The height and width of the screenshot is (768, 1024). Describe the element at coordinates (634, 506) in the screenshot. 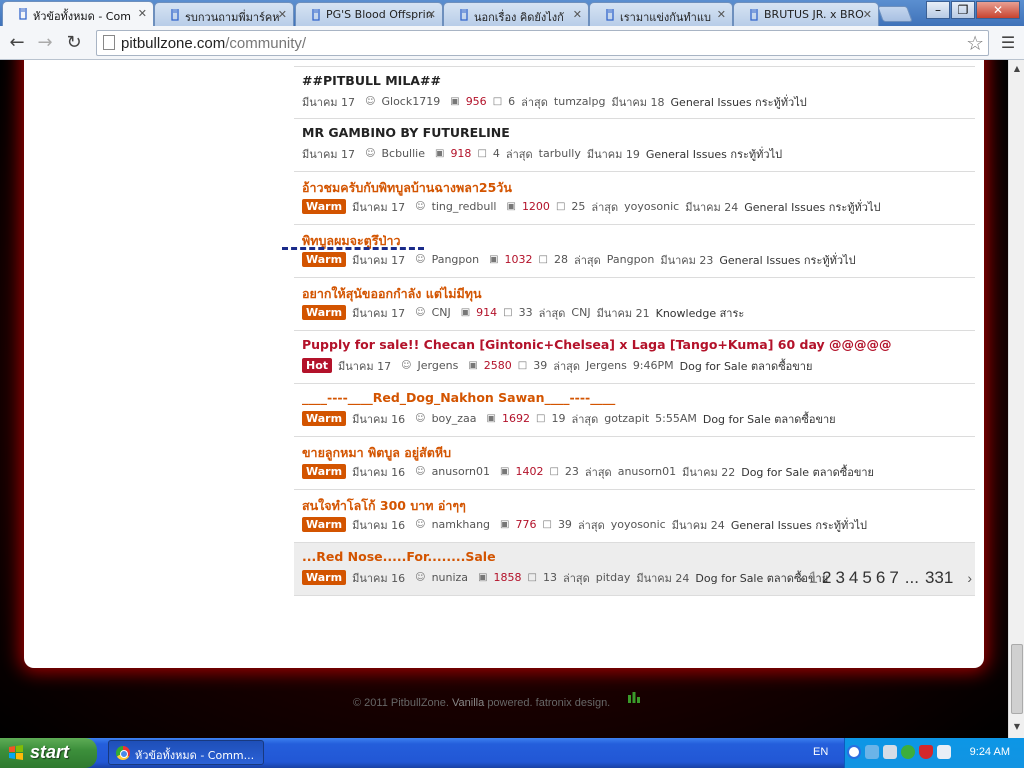

I see `thread-title-link: สนใจทำโลโก้ 300 บาท อ่าๆๆ` at that location.